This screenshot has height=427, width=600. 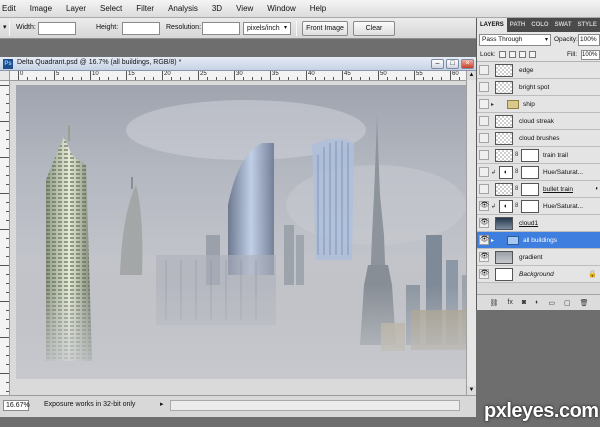 I want to click on menu-image: Image, so click(x=41, y=9).